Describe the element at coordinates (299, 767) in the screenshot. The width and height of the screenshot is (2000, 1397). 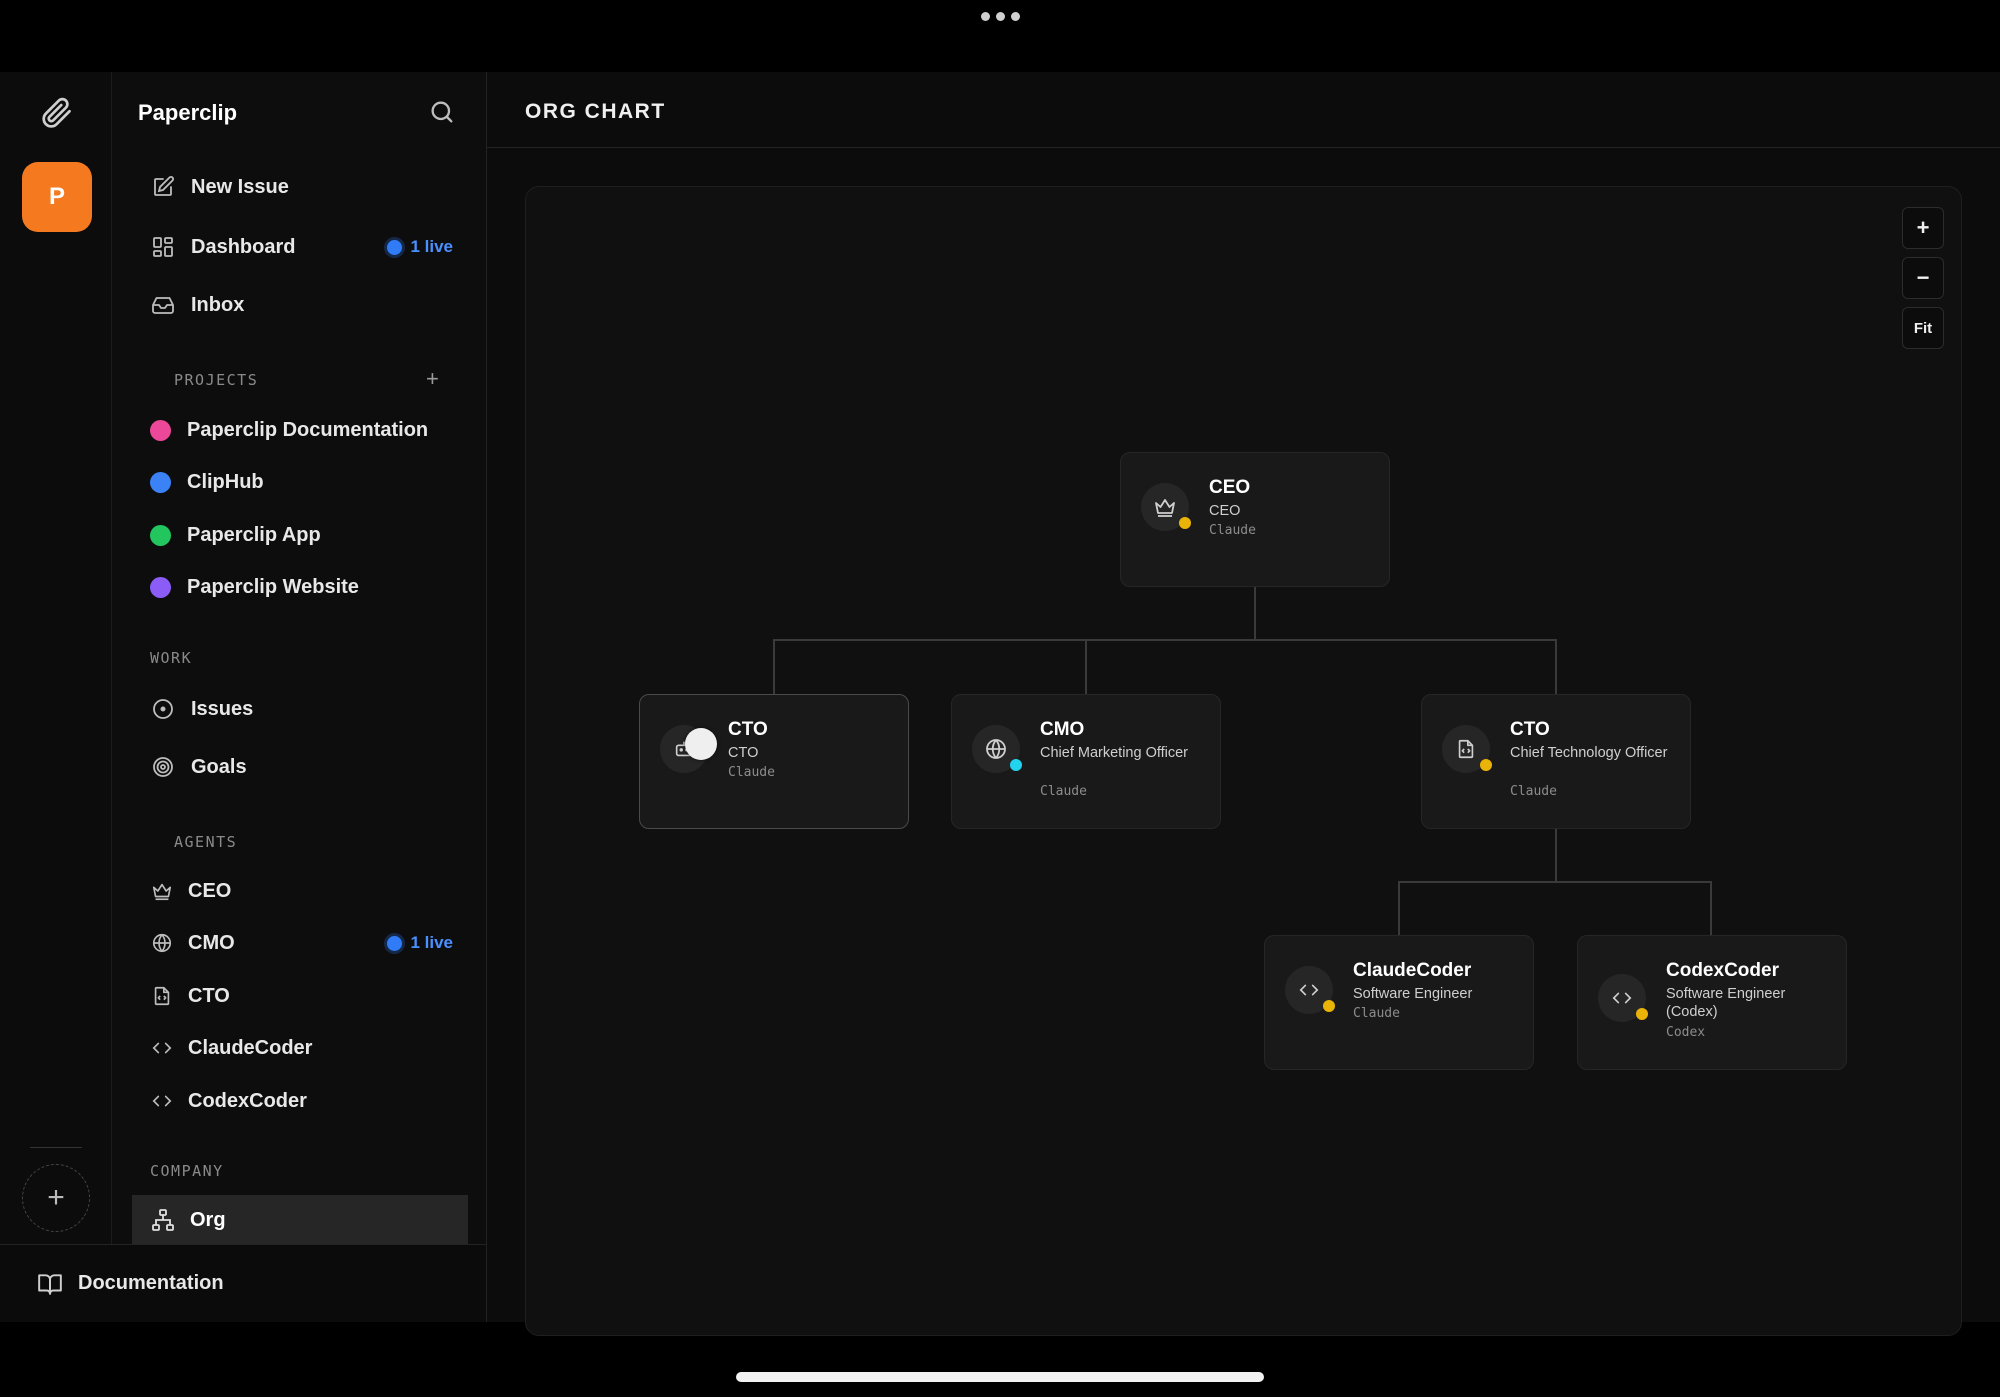
I see `nav-goals: Goals` at that location.